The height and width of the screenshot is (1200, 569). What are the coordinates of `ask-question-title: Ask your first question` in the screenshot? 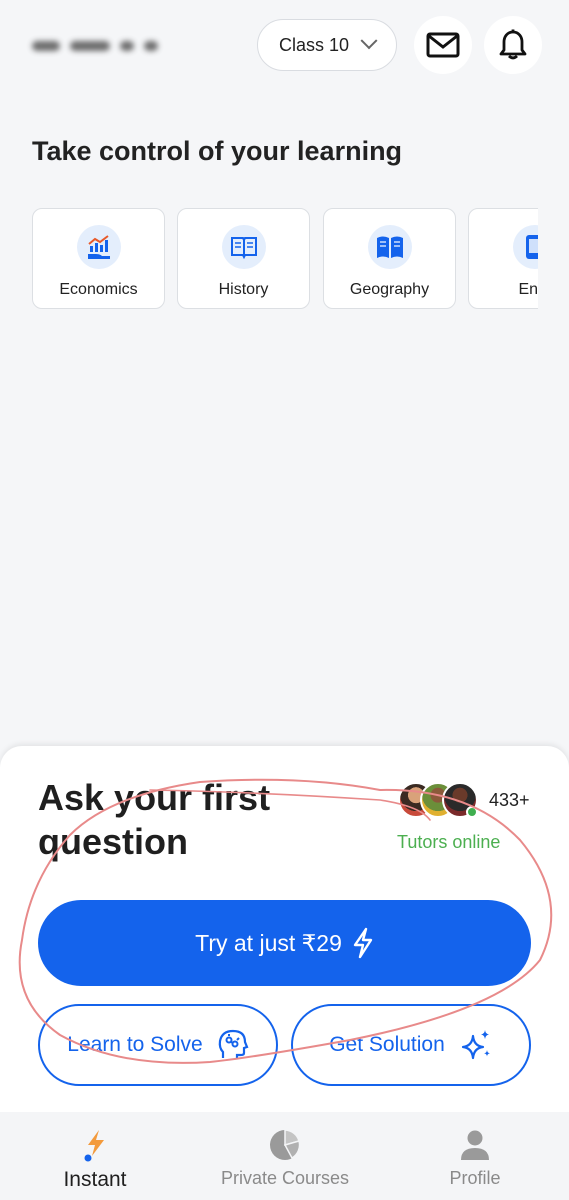 It's located at (154, 819).